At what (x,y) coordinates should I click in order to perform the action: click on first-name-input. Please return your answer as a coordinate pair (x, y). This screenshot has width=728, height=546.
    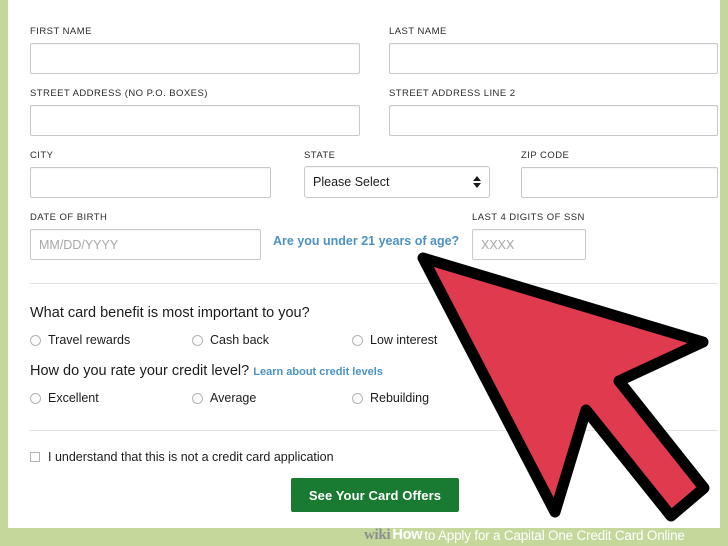
    Looking at the image, I should click on (195, 58).